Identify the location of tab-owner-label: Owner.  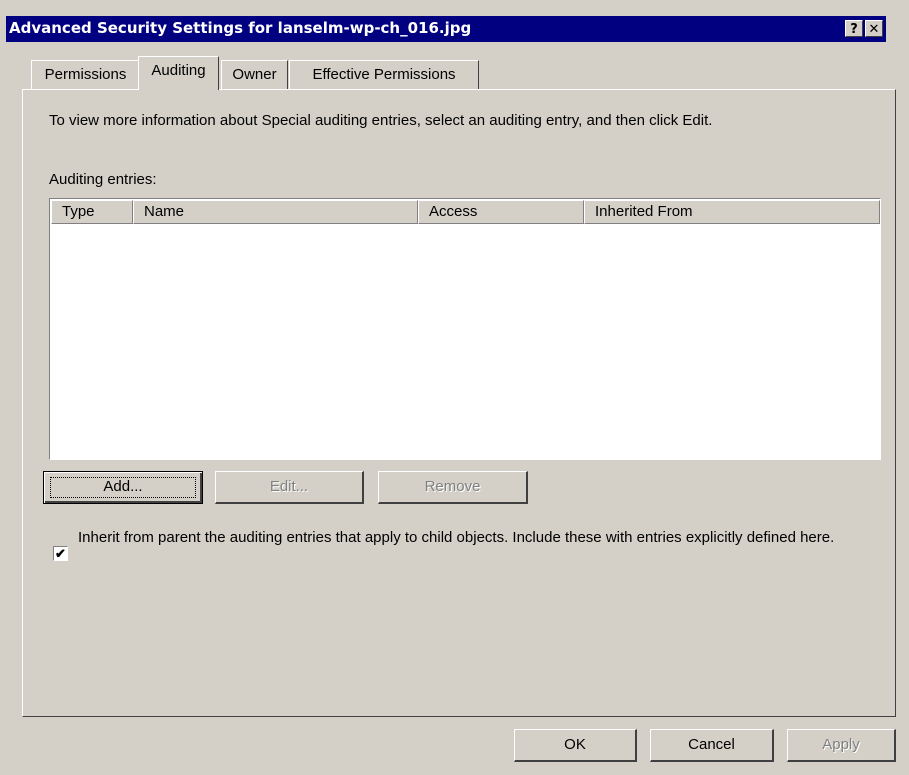
(254, 74).